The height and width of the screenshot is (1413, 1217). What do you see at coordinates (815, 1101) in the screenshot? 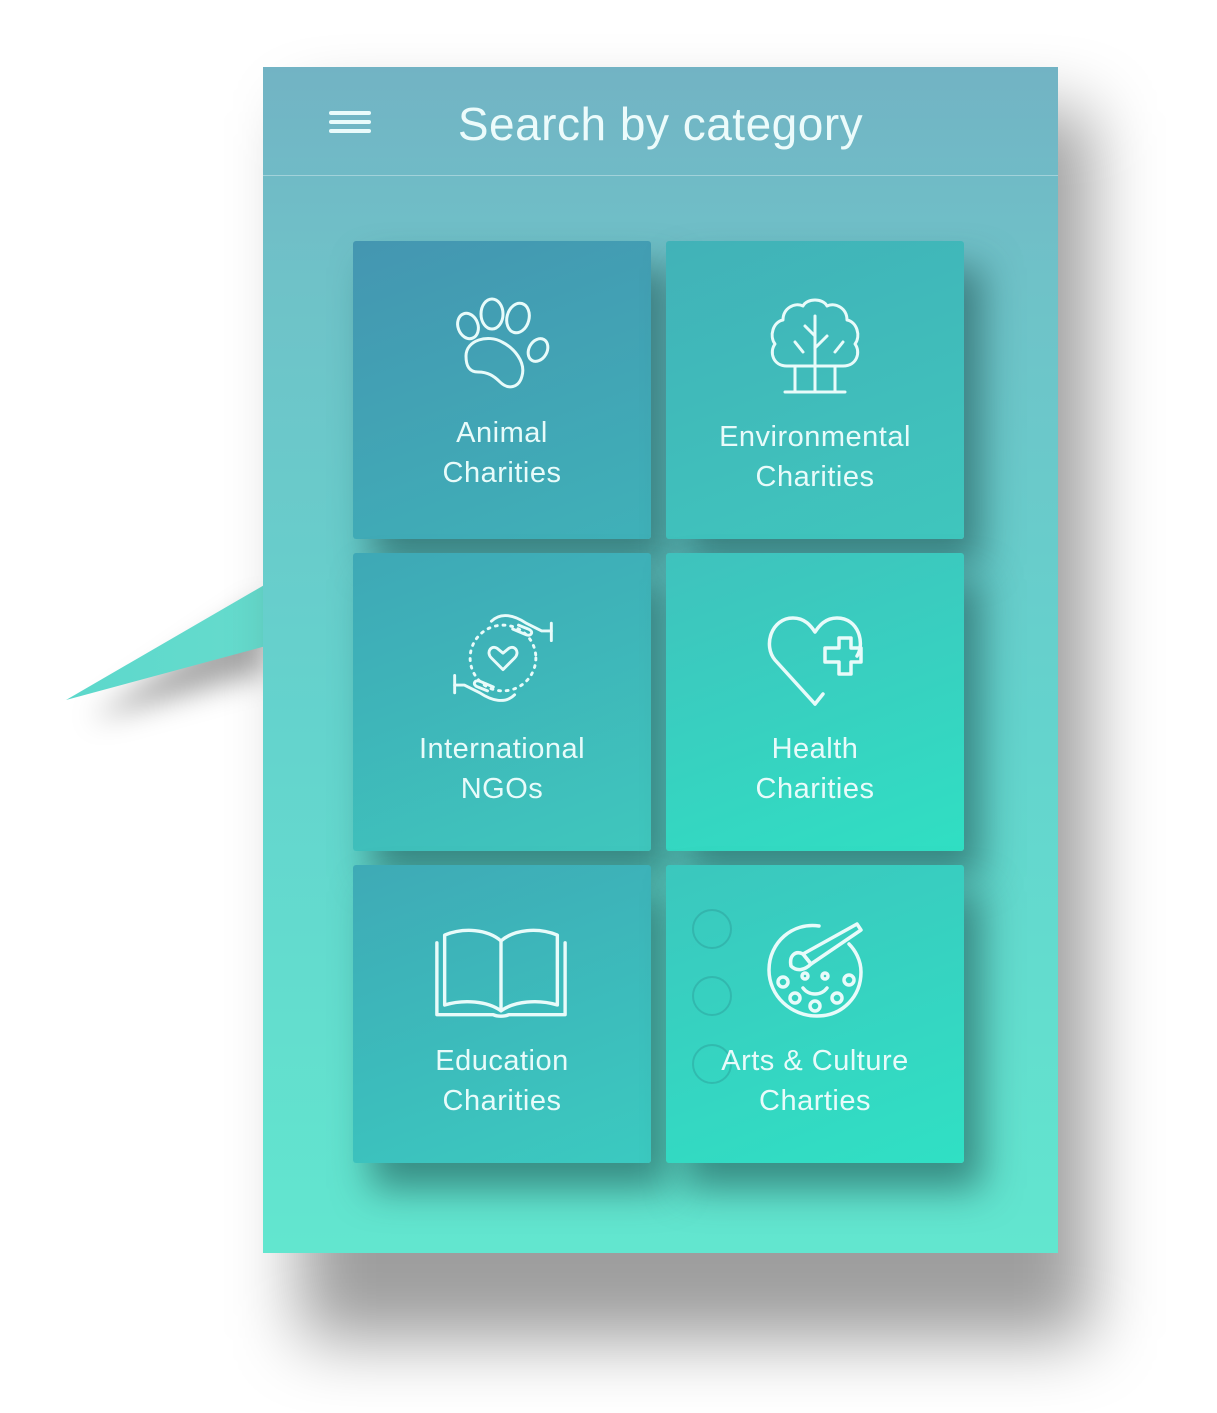
I see `category-label-line2: Charties` at bounding box center [815, 1101].